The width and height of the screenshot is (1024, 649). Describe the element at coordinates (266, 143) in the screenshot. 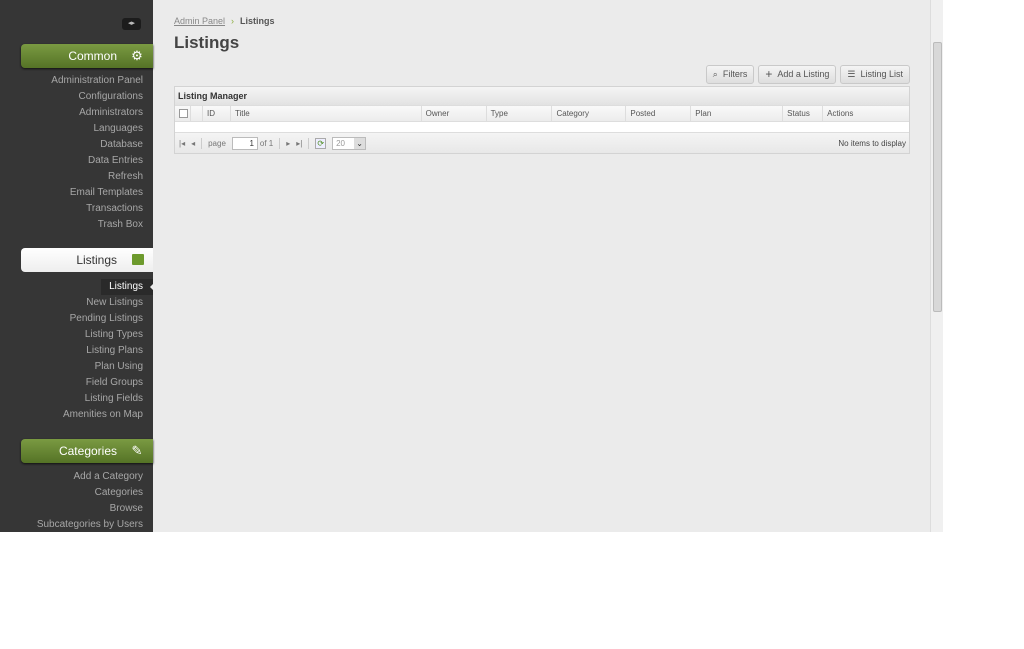

I see `page-count: of 1` at that location.